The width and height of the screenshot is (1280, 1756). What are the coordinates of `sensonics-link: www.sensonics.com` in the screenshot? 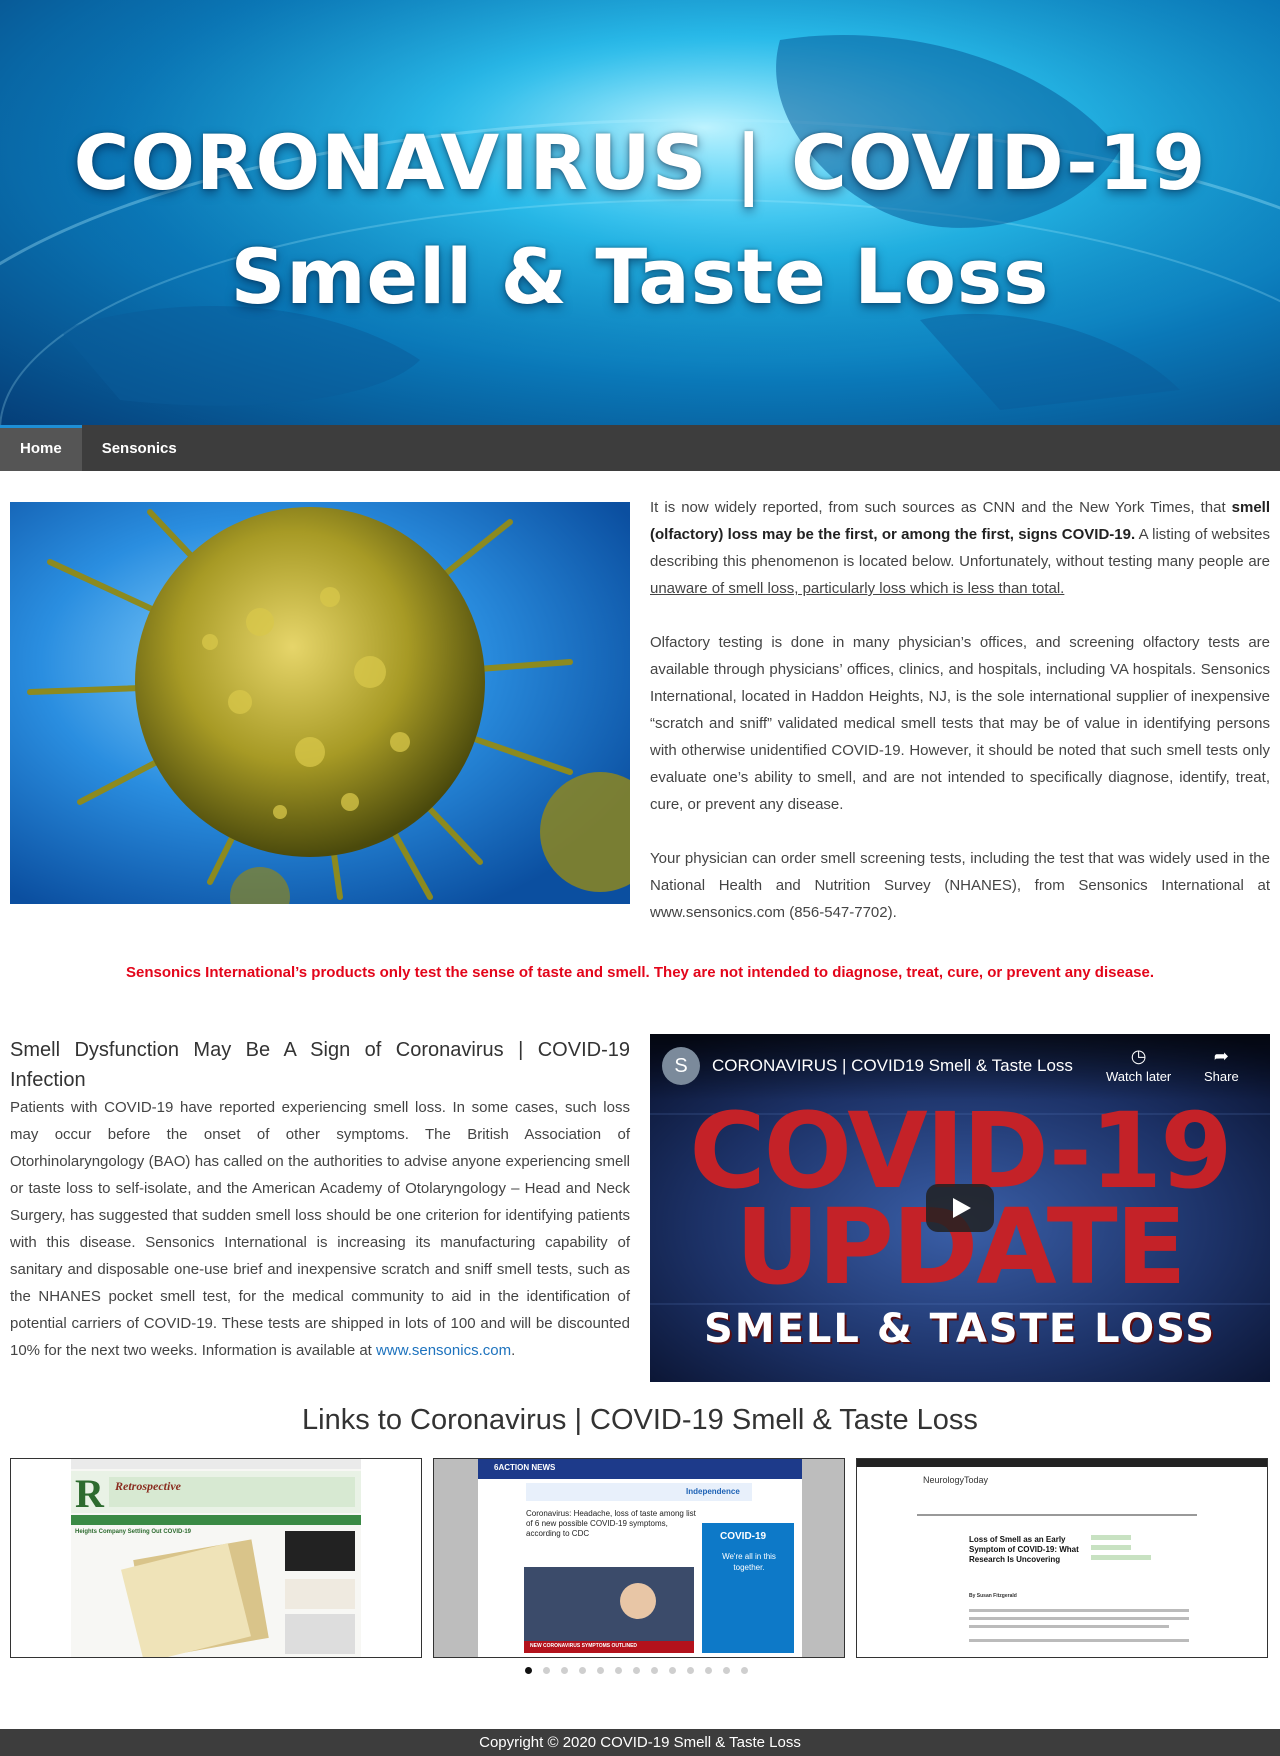 It's located at (443, 1350).